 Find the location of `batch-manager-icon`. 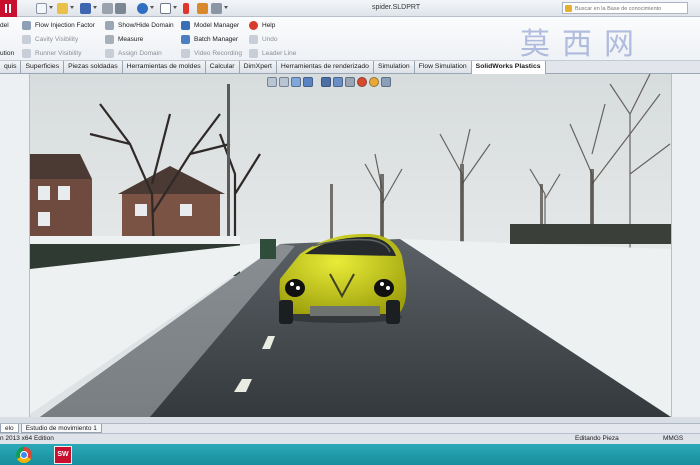

batch-manager-icon is located at coordinates (185, 39).